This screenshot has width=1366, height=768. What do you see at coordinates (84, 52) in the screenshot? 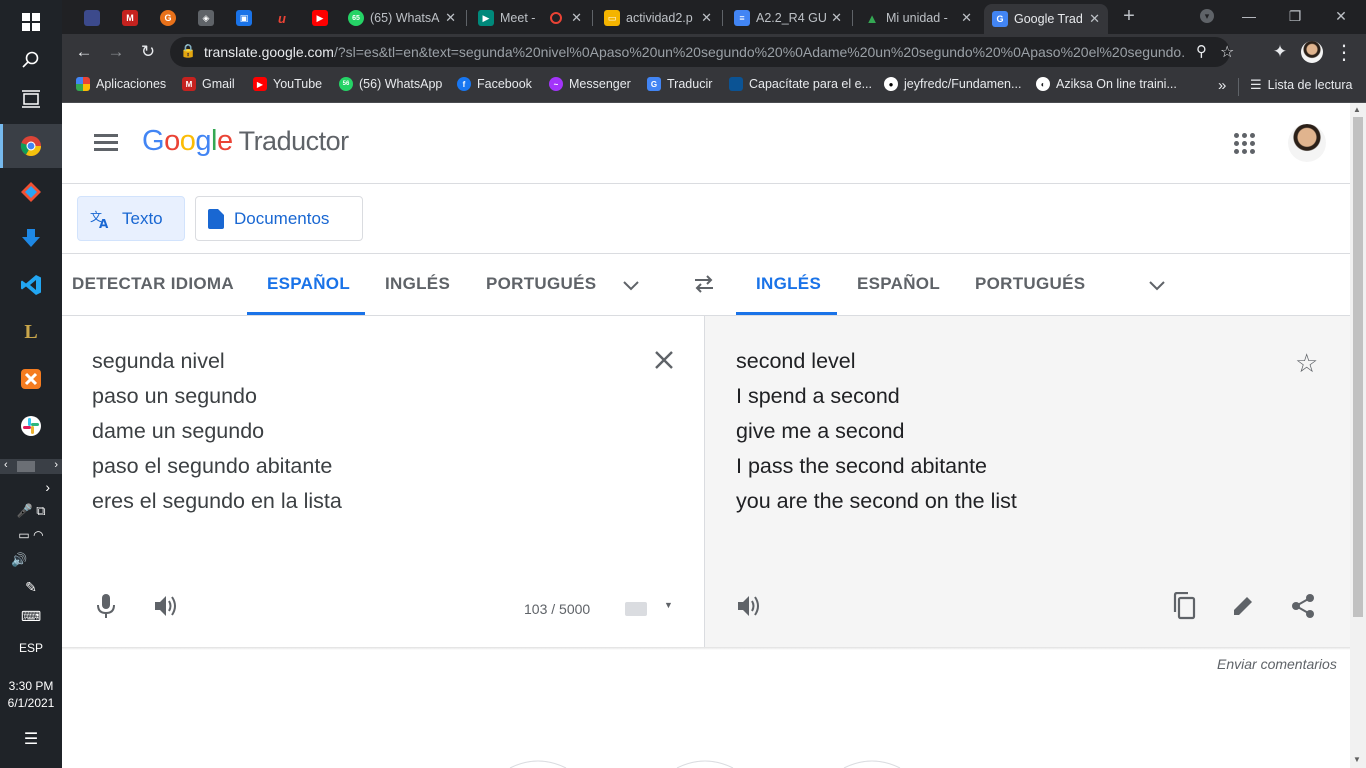
I see `back-icon: ←` at bounding box center [84, 52].